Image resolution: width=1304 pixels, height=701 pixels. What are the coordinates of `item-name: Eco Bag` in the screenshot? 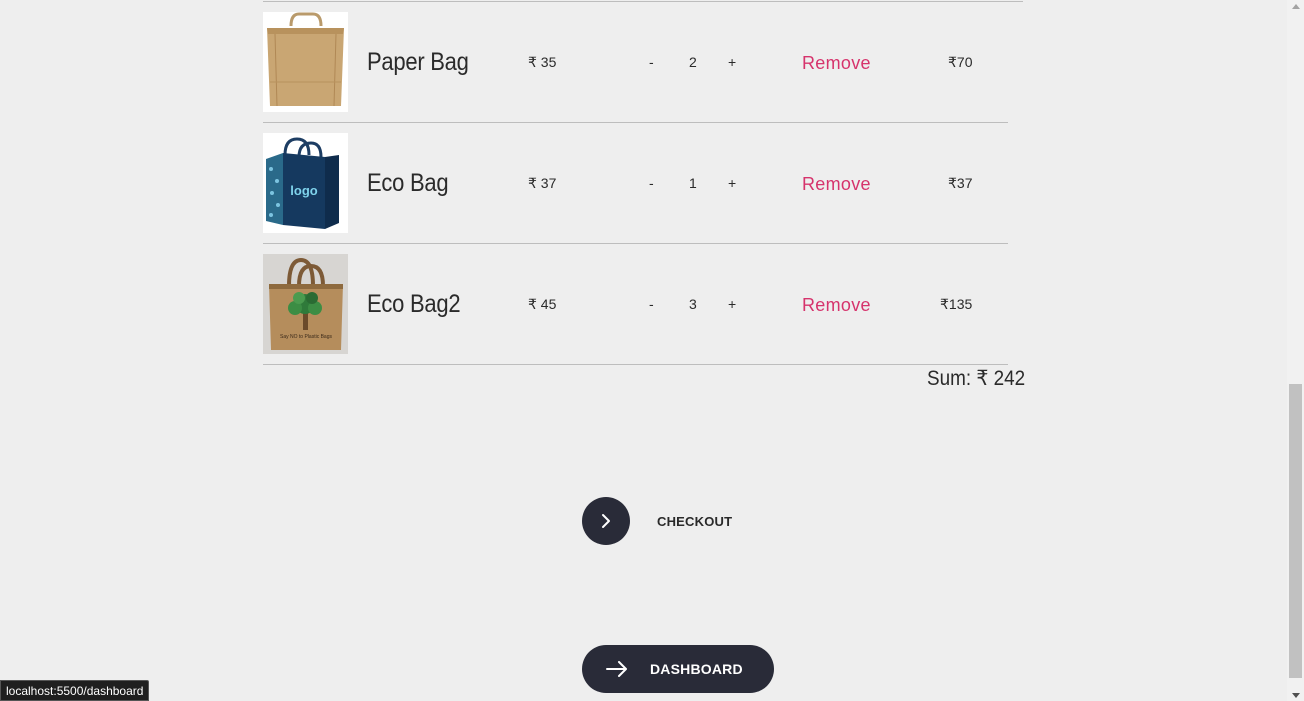 It's located at (408, 183).